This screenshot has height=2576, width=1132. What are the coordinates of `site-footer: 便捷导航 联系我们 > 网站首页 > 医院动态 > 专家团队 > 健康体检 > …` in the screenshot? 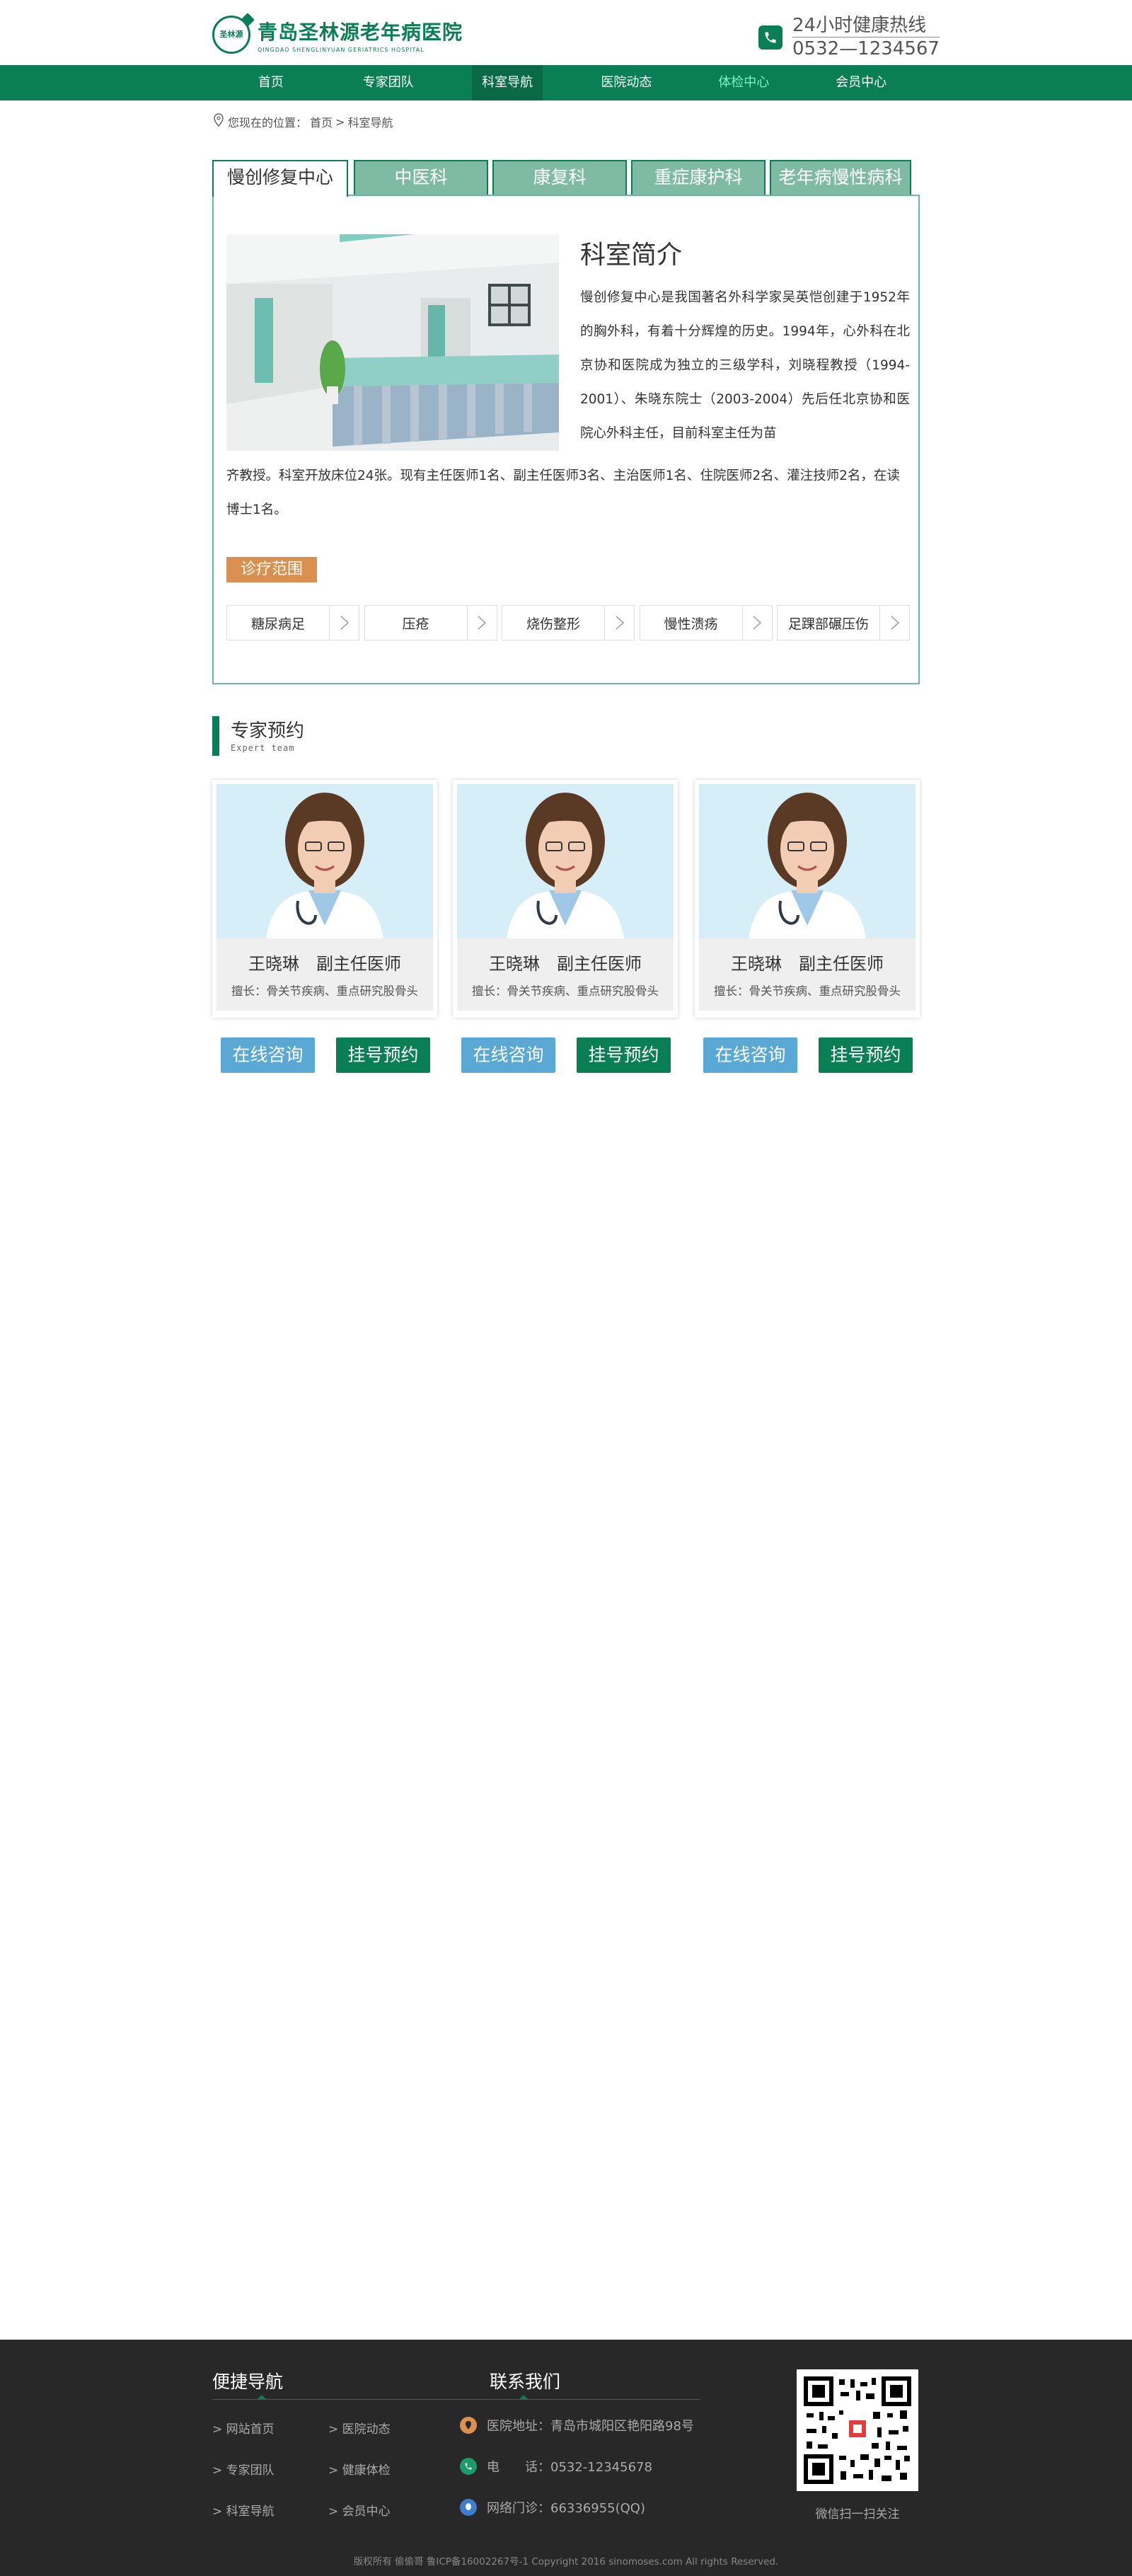 It's located at (566, 2458).